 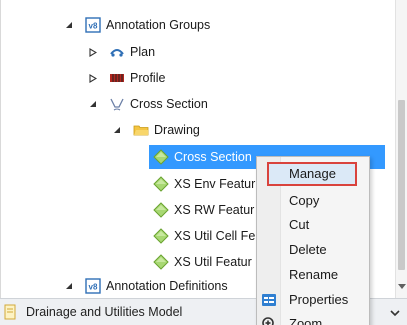 I want to click on tree-item-label: XS Env Featur, so click(x=215, y=184).